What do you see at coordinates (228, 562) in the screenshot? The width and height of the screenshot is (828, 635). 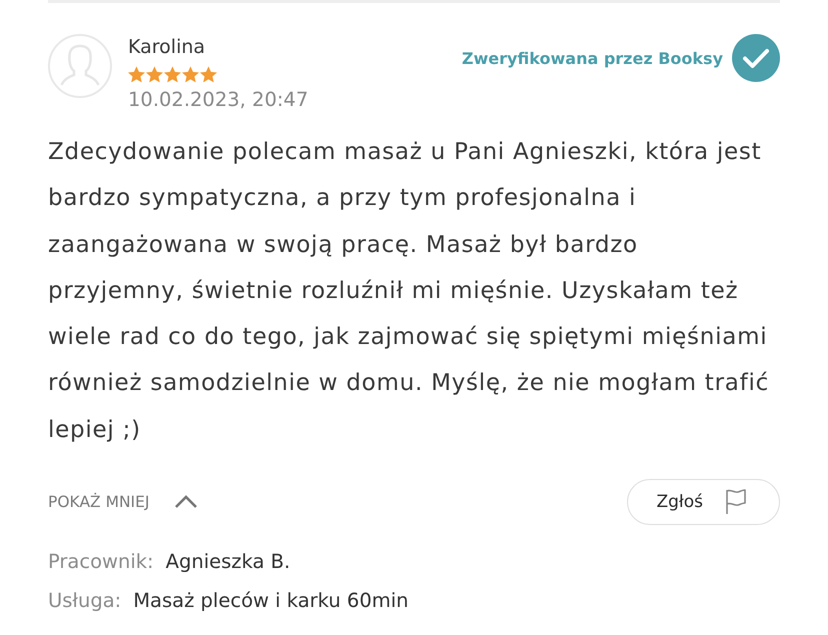 I see `detail-value: Agnieszka B.` at bounding box center [228, 562].